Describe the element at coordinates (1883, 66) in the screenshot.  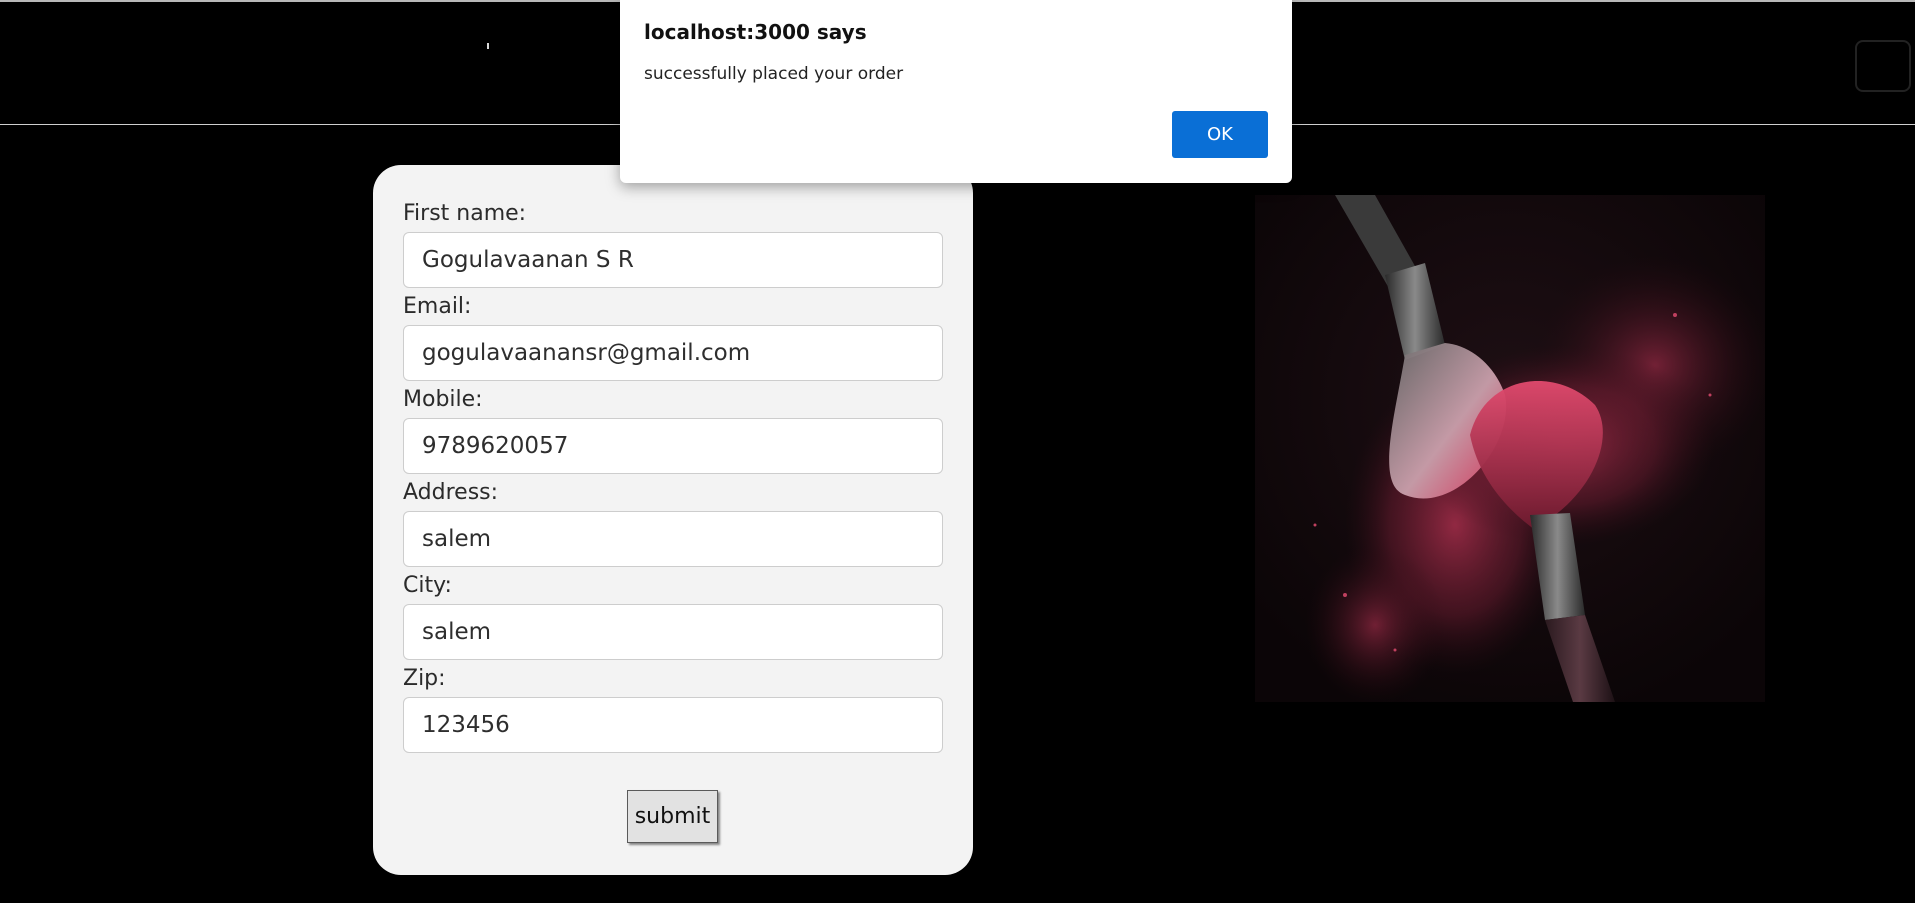
I see `menu-button` at that location.